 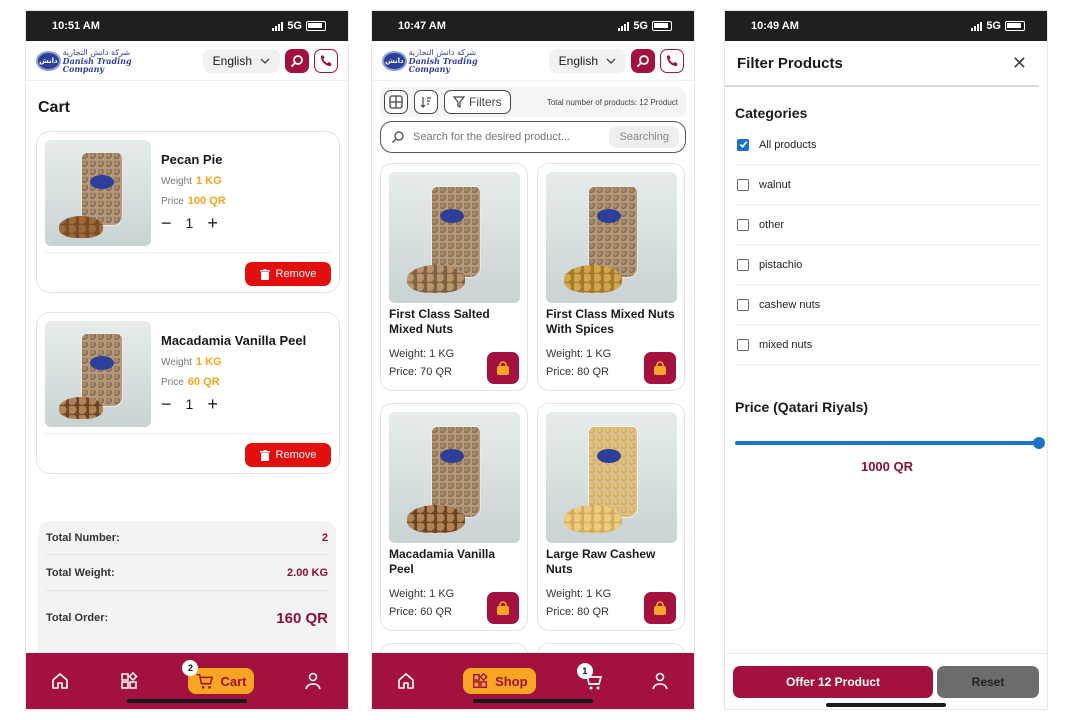 I want to click on total-number-value: 2, so click(x=324, y=537).